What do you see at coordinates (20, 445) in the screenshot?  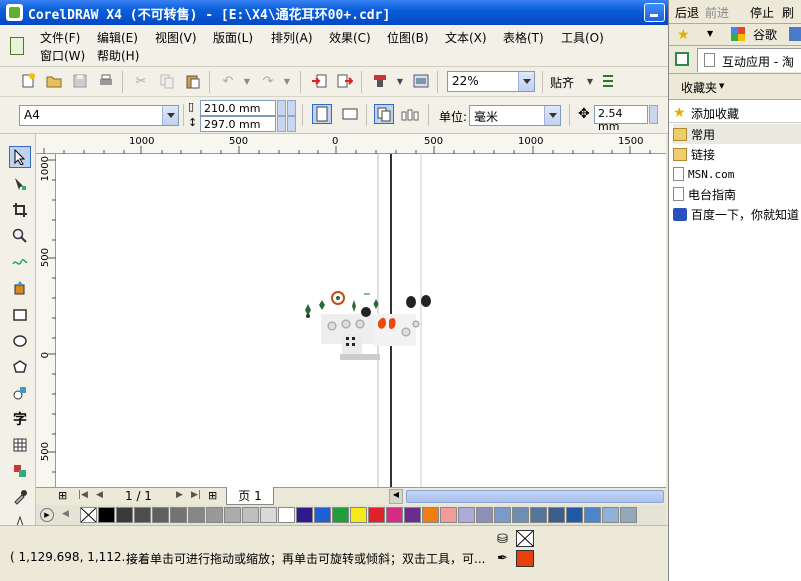 I see `table-tool-icon` at bounding box center [20, 445].